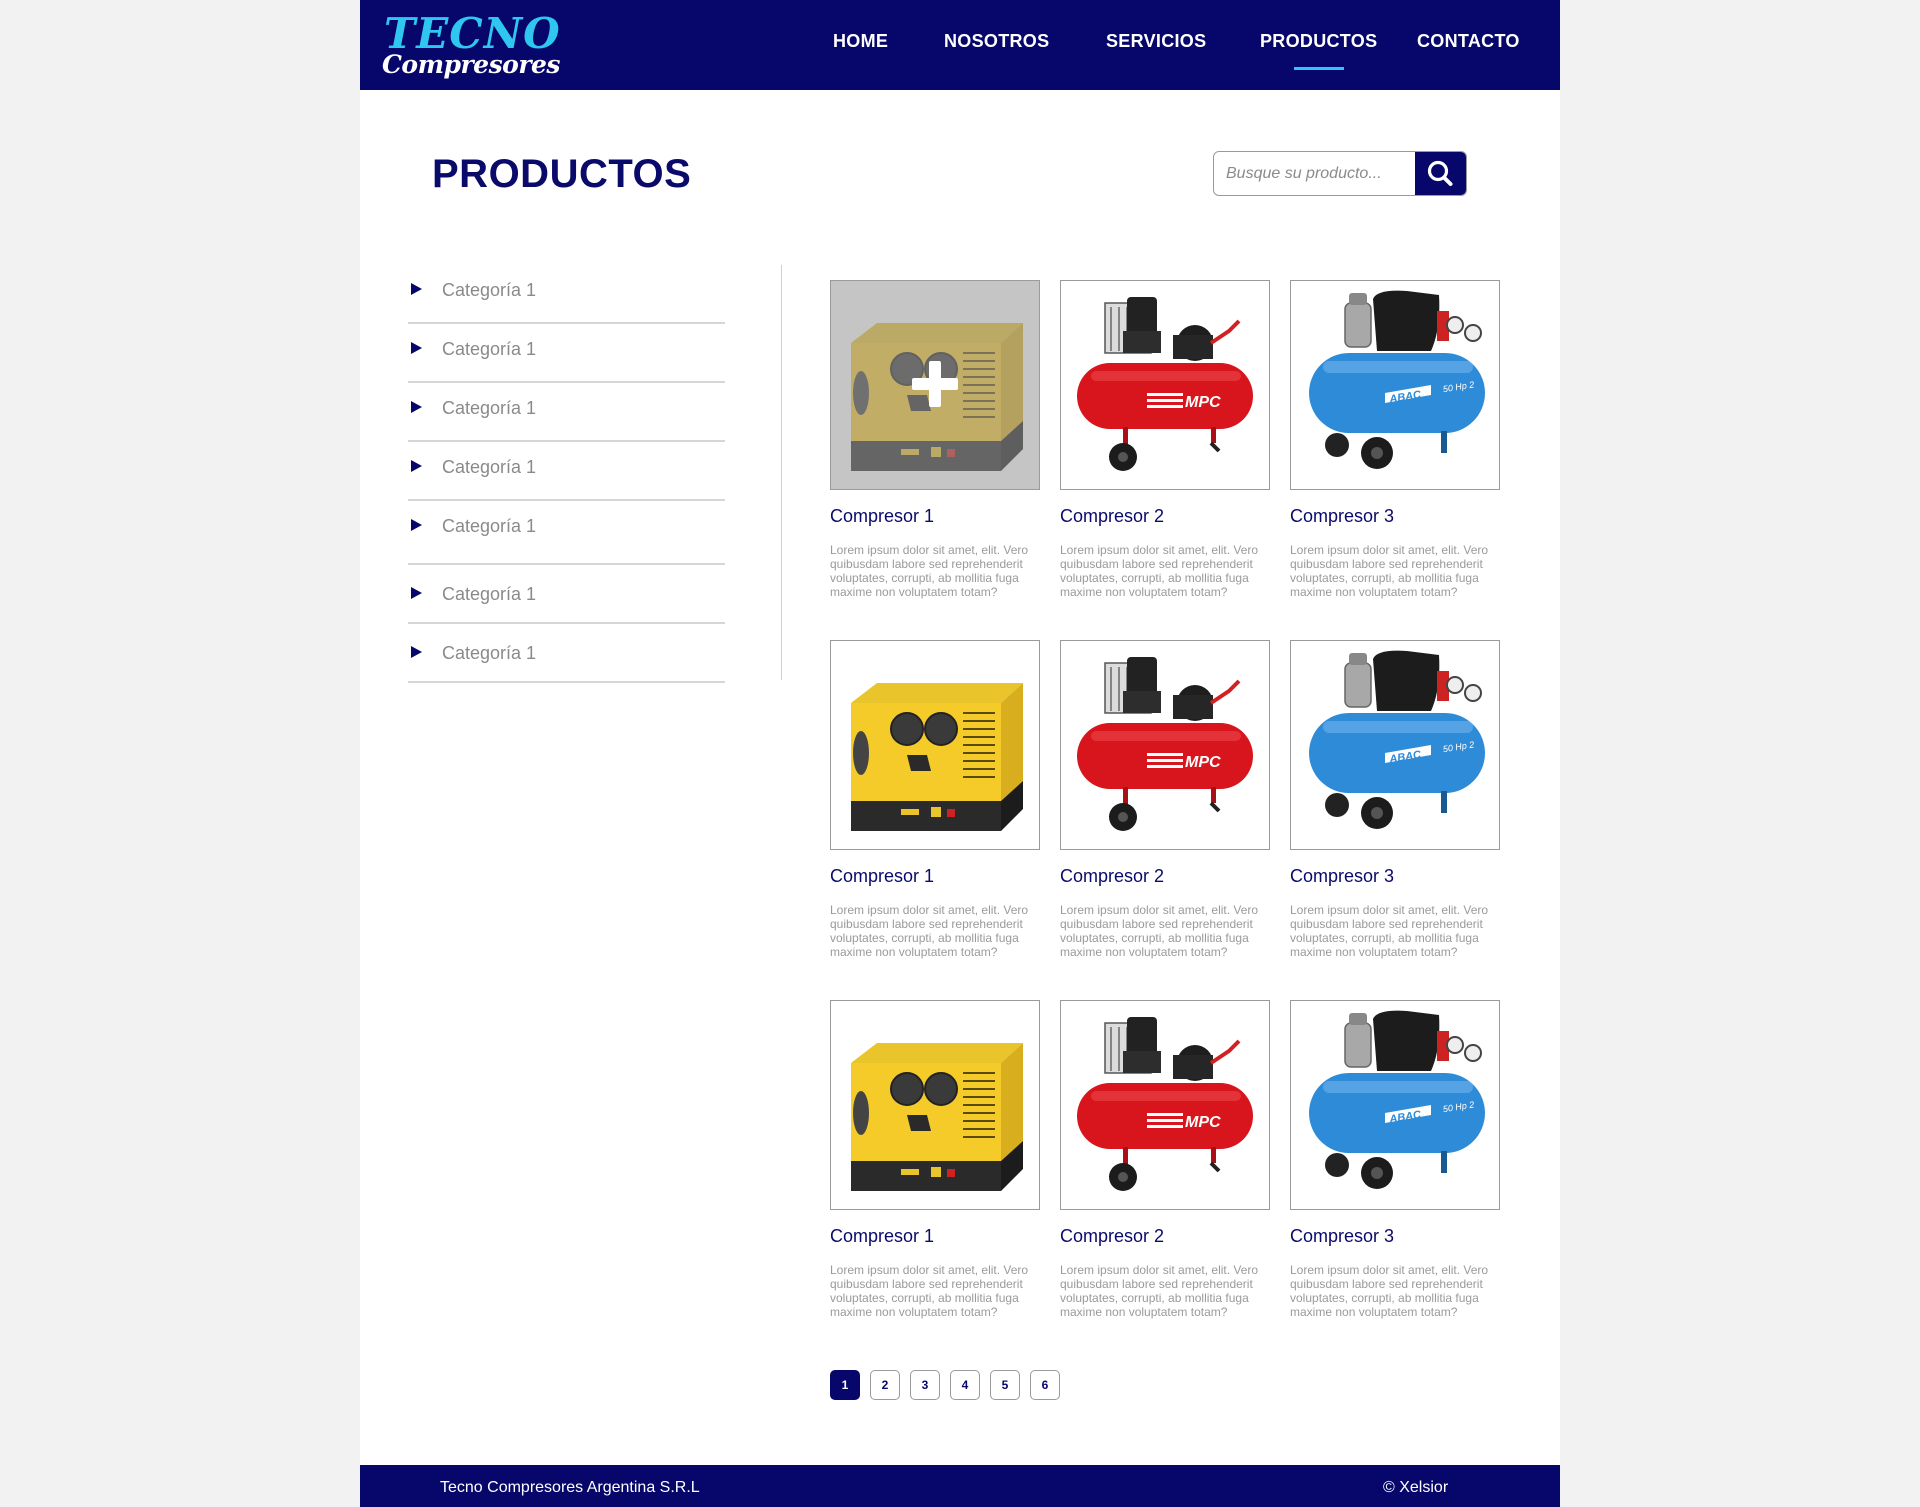  Describe the element at coordinates (1318, 41) in the screenshot. I see `nav-productos: PRODUCTOS` at that location.